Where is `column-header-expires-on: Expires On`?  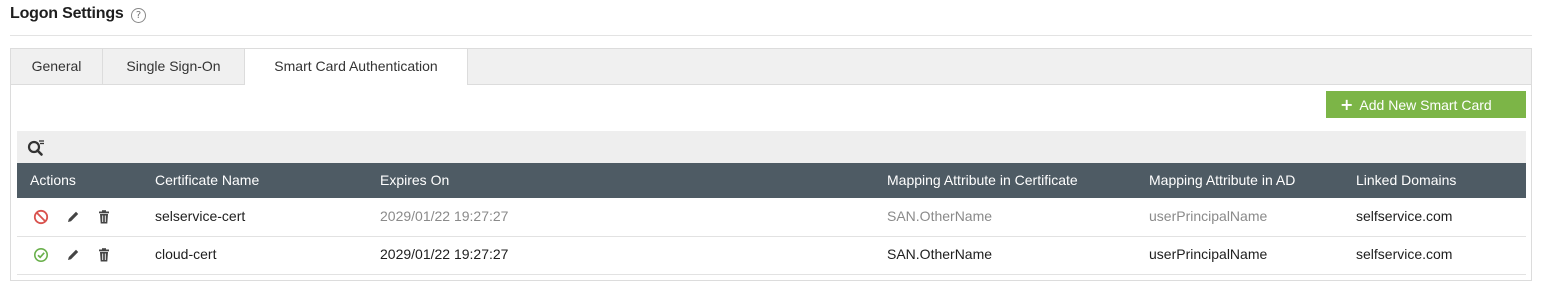 column-header-expires-on: Expires On is located at coordinates (414, 180).